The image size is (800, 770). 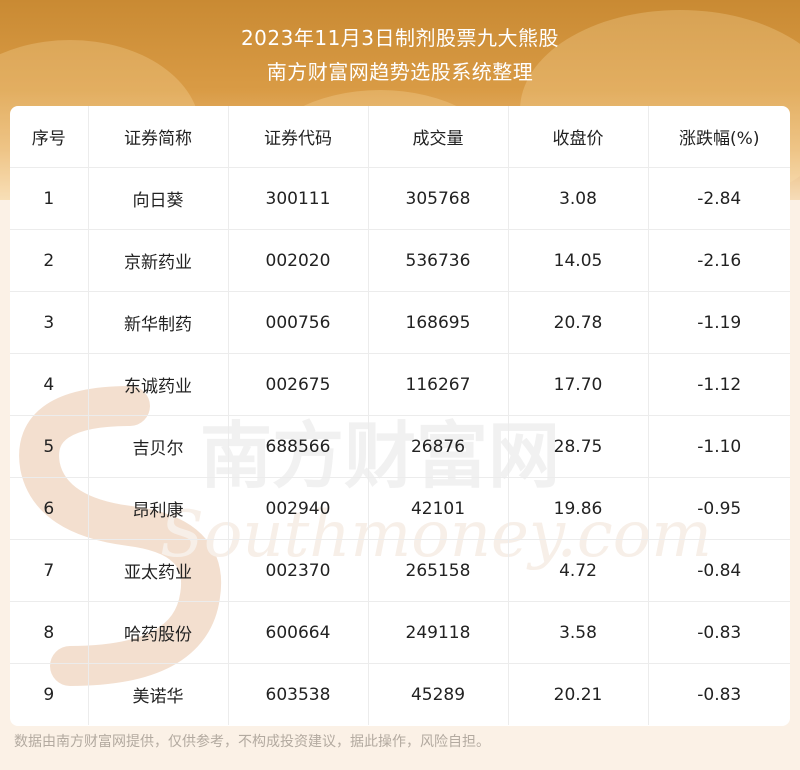 What do you see at coordinates (49, 260) in the screenshot?
I see `cell-index: 2` at bounding box center [49, 260].